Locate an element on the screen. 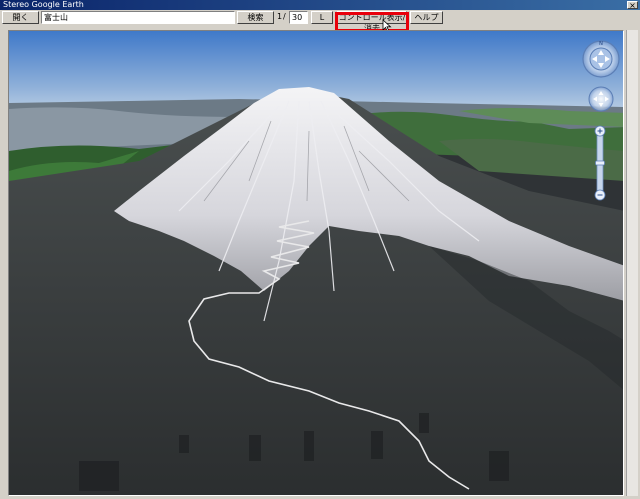  help-button: ヘルプ is located at coordinates (426, 17).